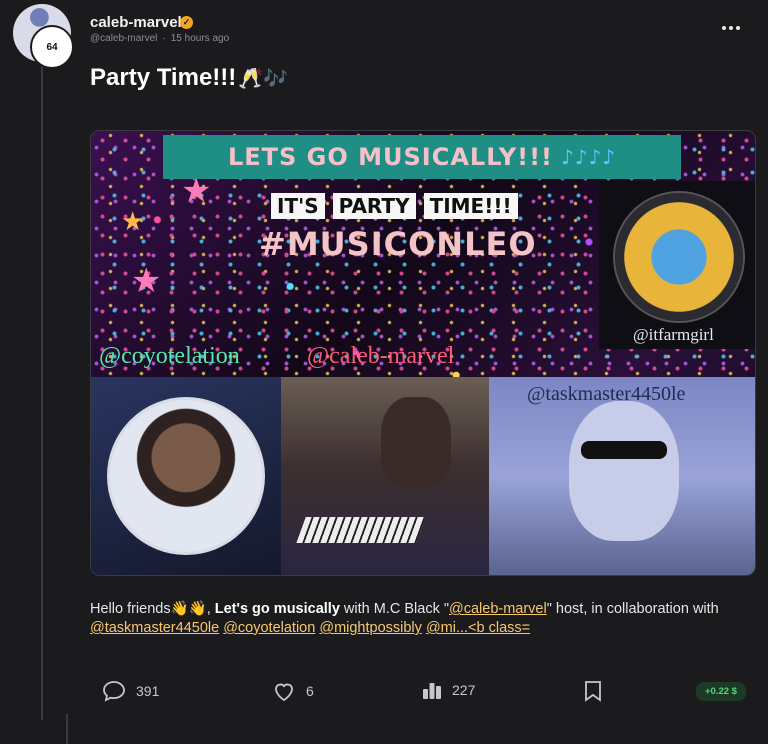  Describe the element at coordinates (186, 22) in the screenshot. I see `verified-badge-icon: ✓` at that location.